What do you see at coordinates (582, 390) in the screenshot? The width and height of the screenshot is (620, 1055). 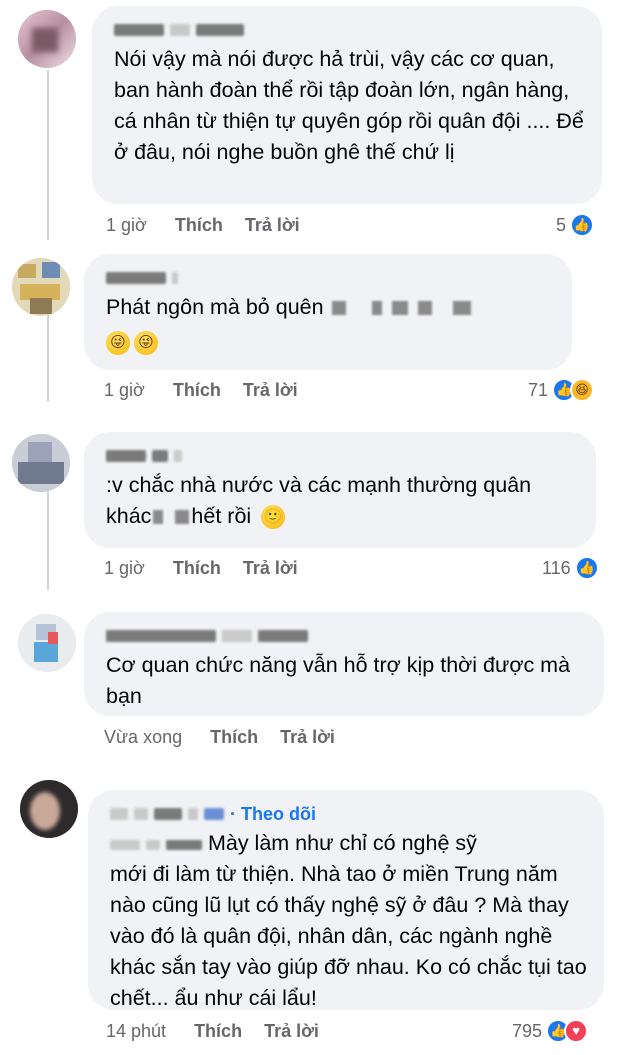 I see `haha-icon: 😆` at bounding box center [582, 390].